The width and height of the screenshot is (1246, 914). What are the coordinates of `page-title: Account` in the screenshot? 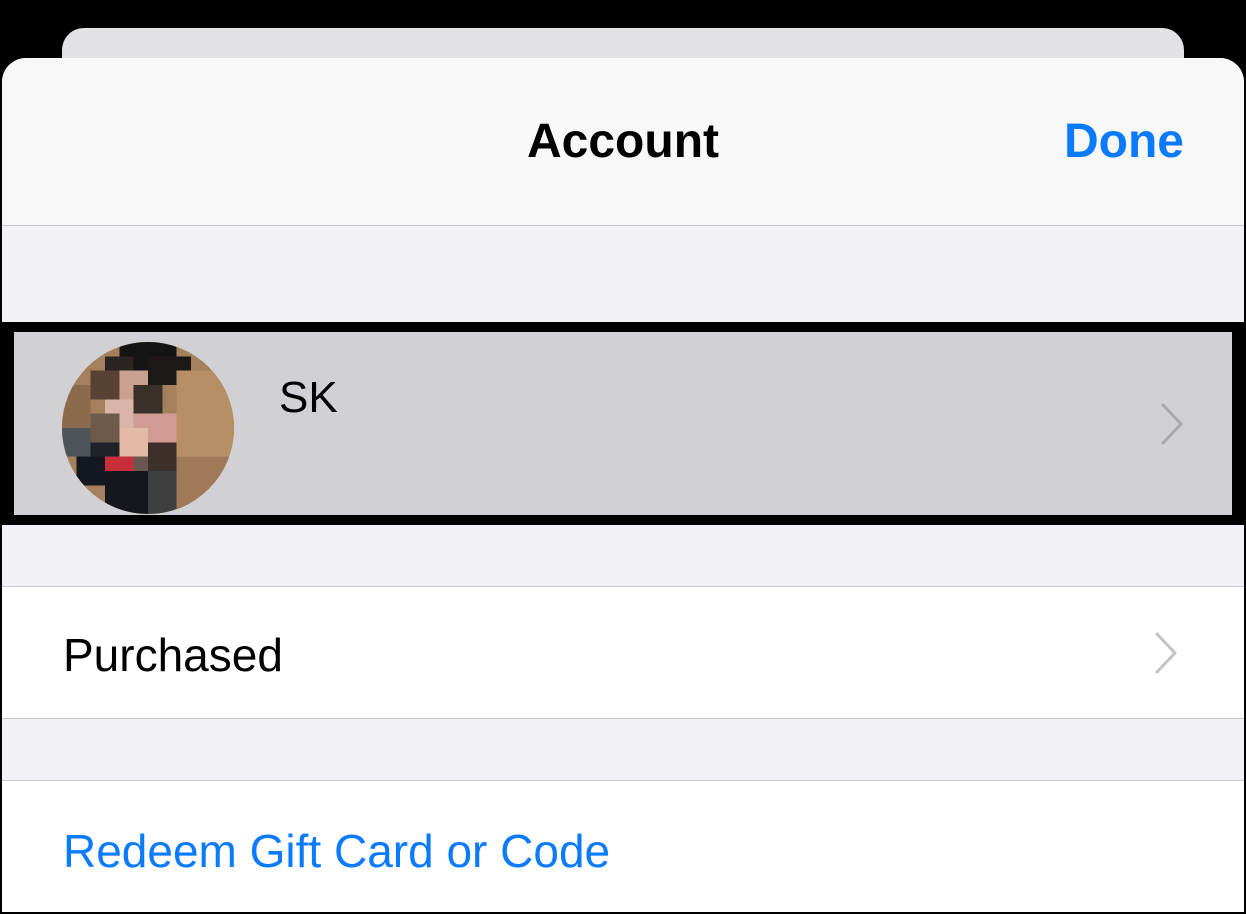 It's located at (623, 141).